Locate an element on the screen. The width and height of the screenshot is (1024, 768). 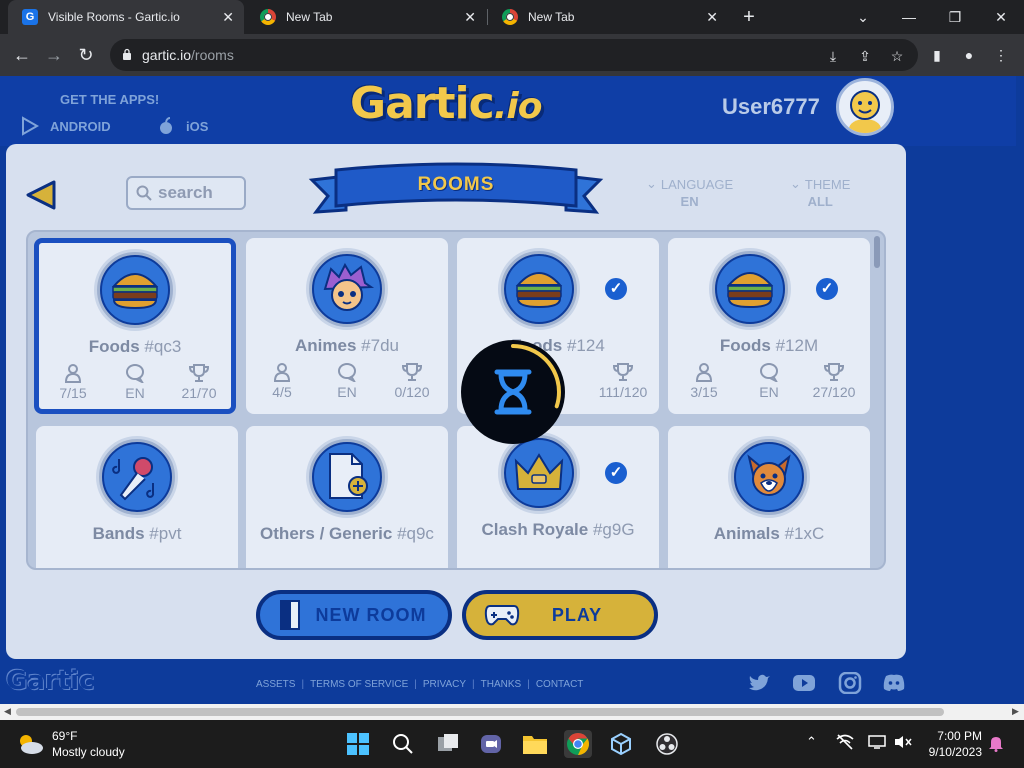
bald-avatar-icon is located at coordinates (865, 111).